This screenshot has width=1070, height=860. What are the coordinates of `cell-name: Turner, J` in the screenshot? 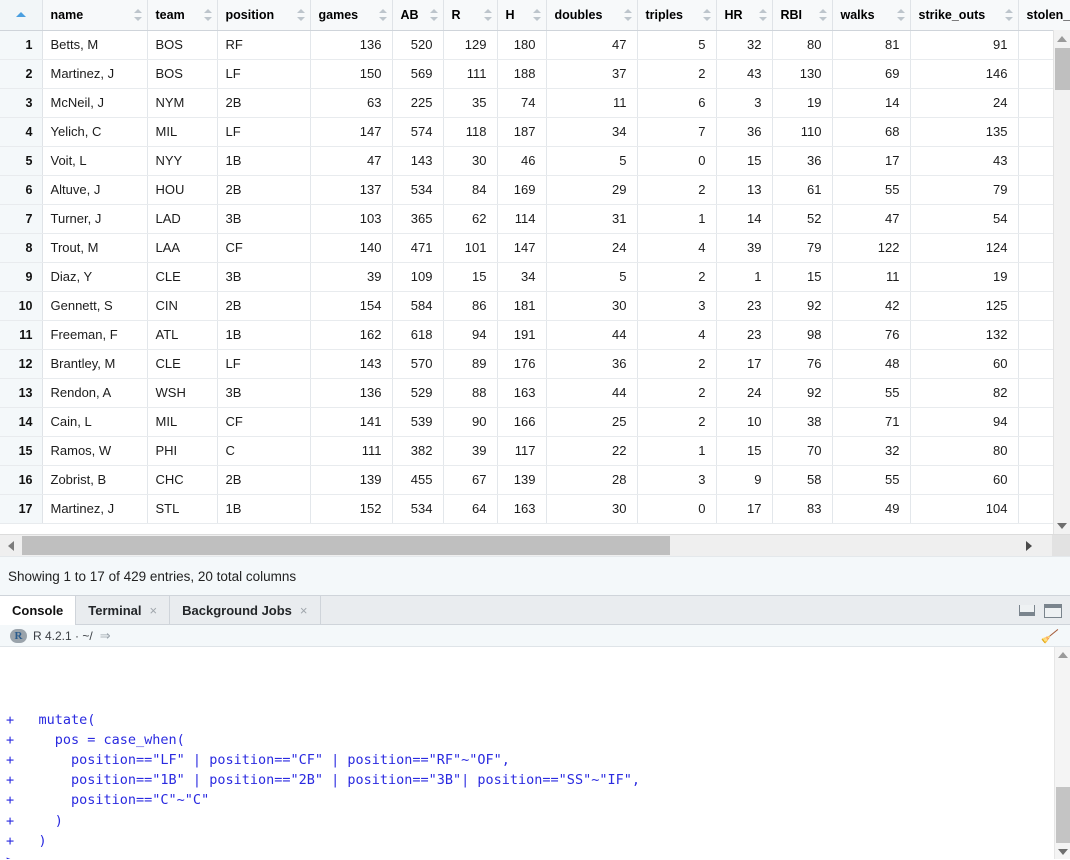 It's located at (95, 219).